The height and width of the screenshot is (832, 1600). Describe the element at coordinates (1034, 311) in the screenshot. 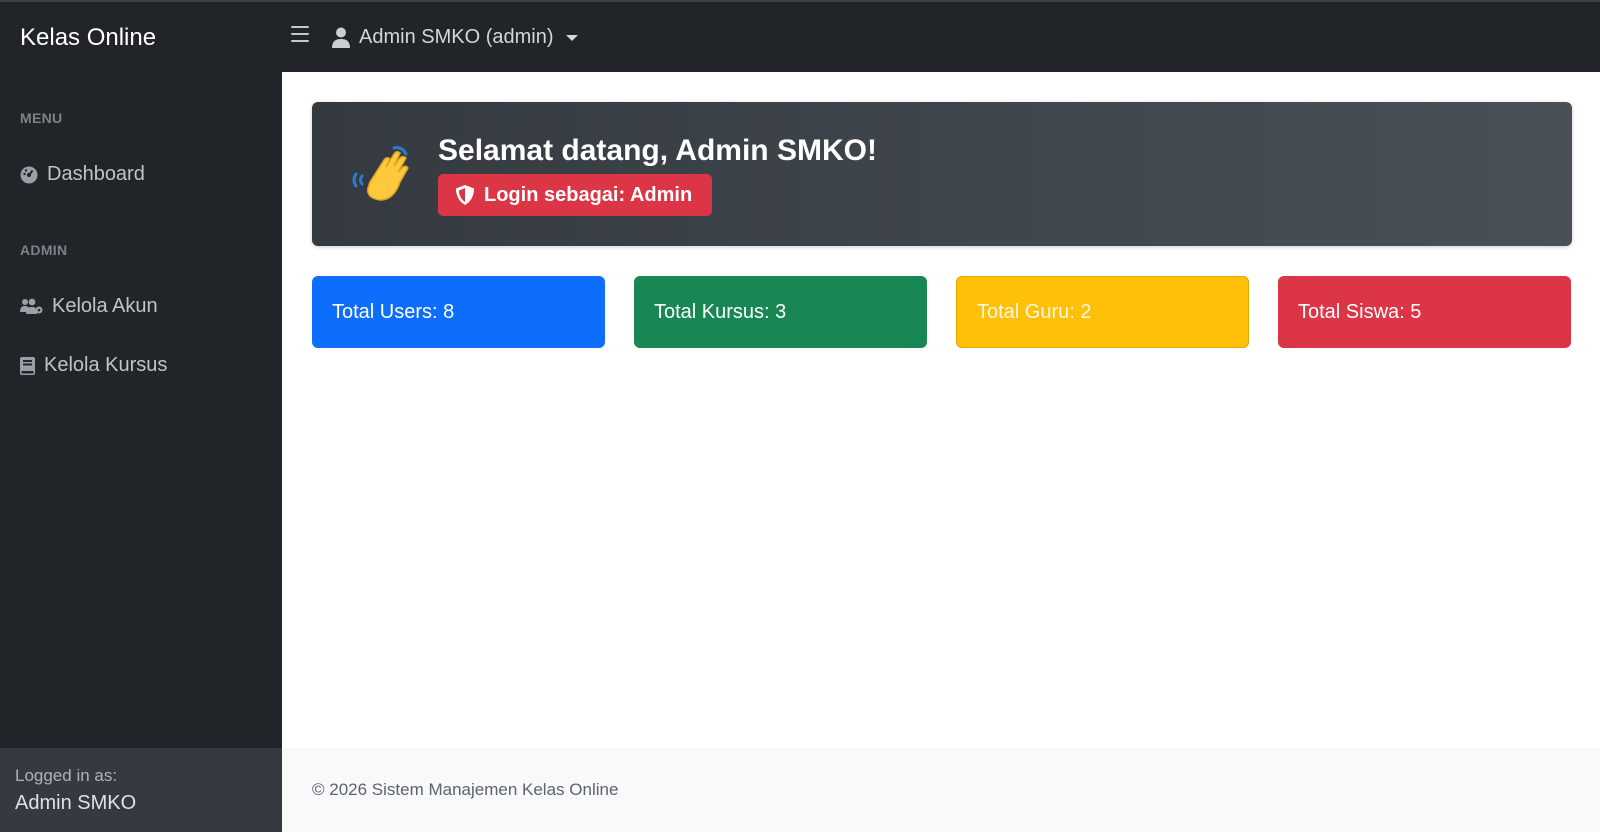

I see `stat-label: Total Guru: 2` at that location.